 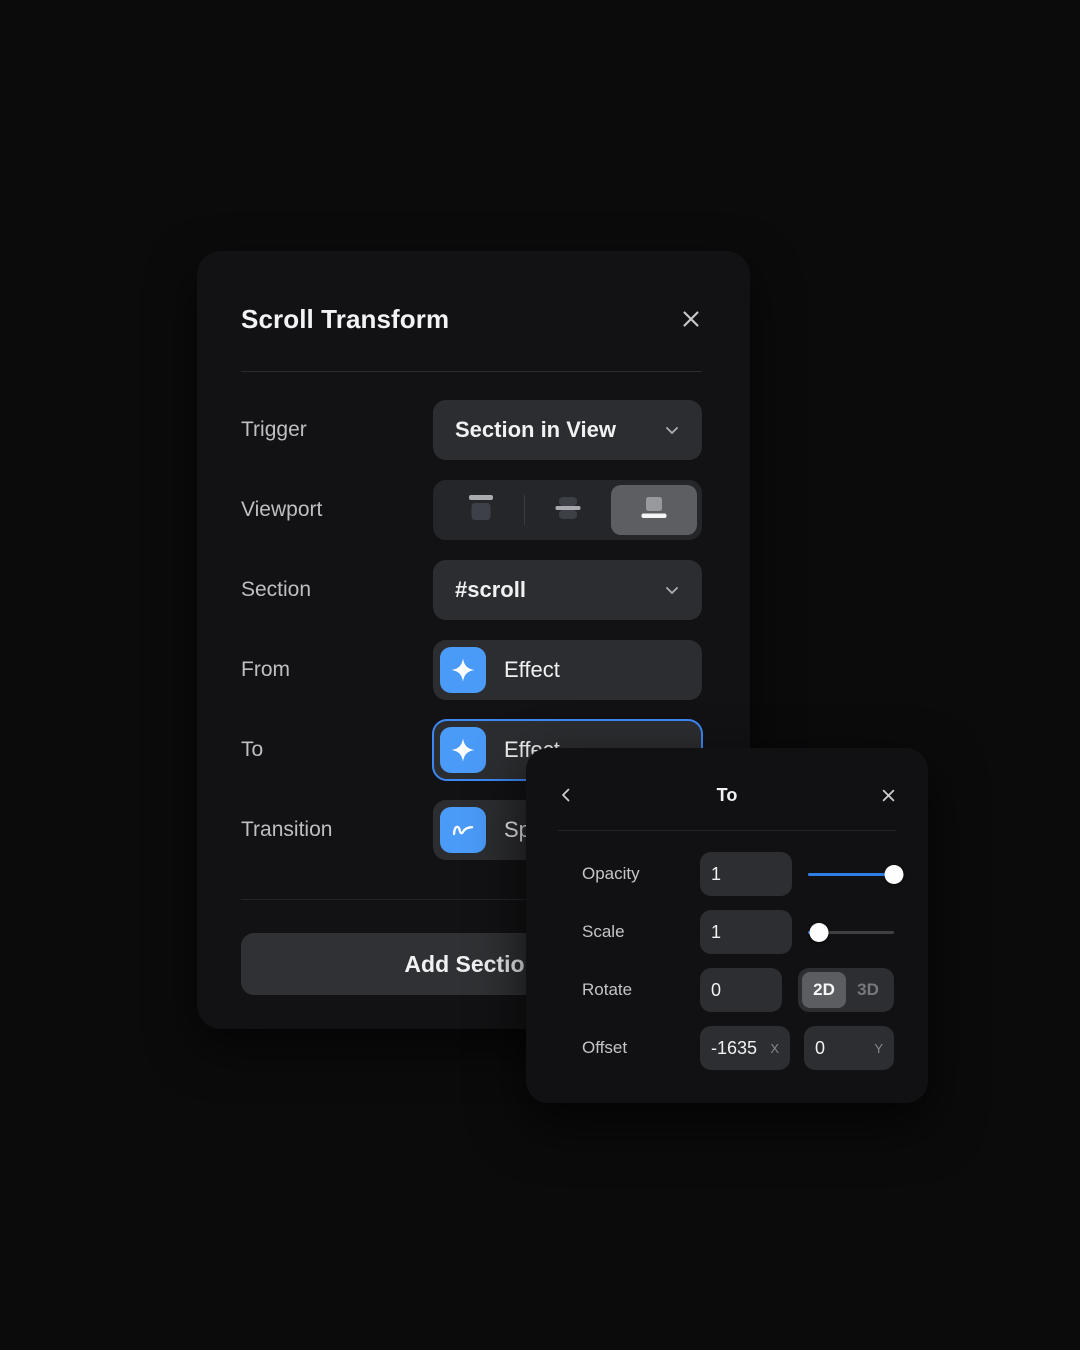 I want to click on panel-header: Scroll Transform, so click(x=473, y=319).